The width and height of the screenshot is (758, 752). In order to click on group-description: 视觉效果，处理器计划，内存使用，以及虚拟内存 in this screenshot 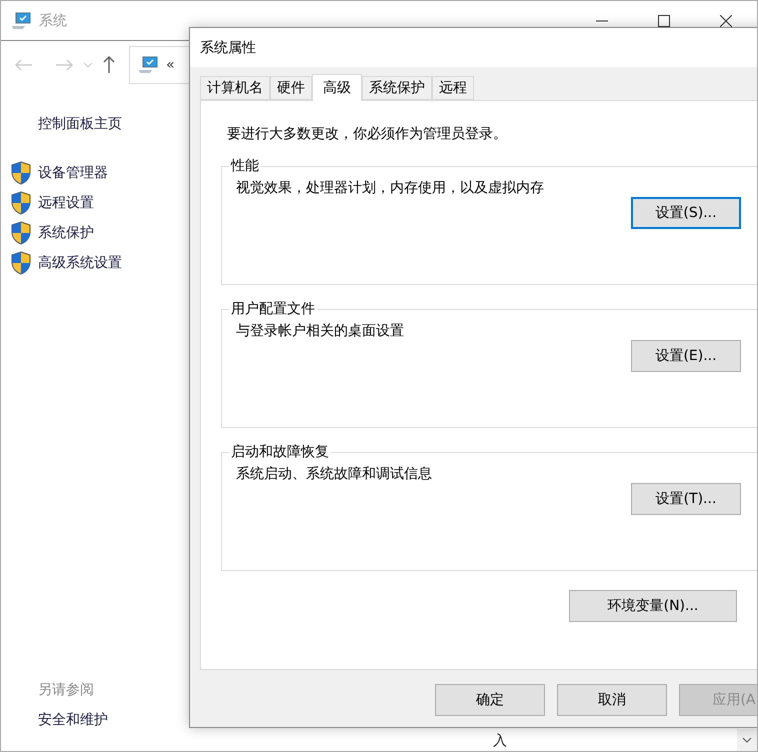, I will do `click(390, 188)`.